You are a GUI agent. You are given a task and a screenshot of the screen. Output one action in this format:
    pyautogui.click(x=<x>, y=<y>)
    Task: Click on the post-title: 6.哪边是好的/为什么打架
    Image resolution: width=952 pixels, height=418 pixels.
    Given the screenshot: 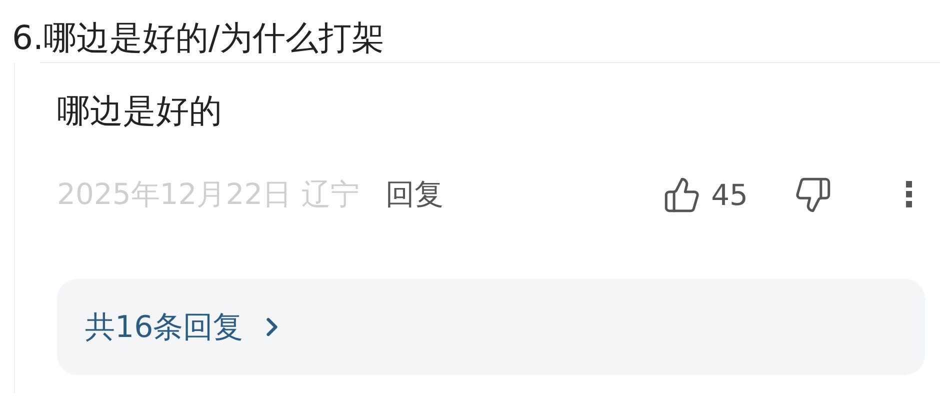 What is the action you would take?
    pyautogui.click(x=198, y=38)
    